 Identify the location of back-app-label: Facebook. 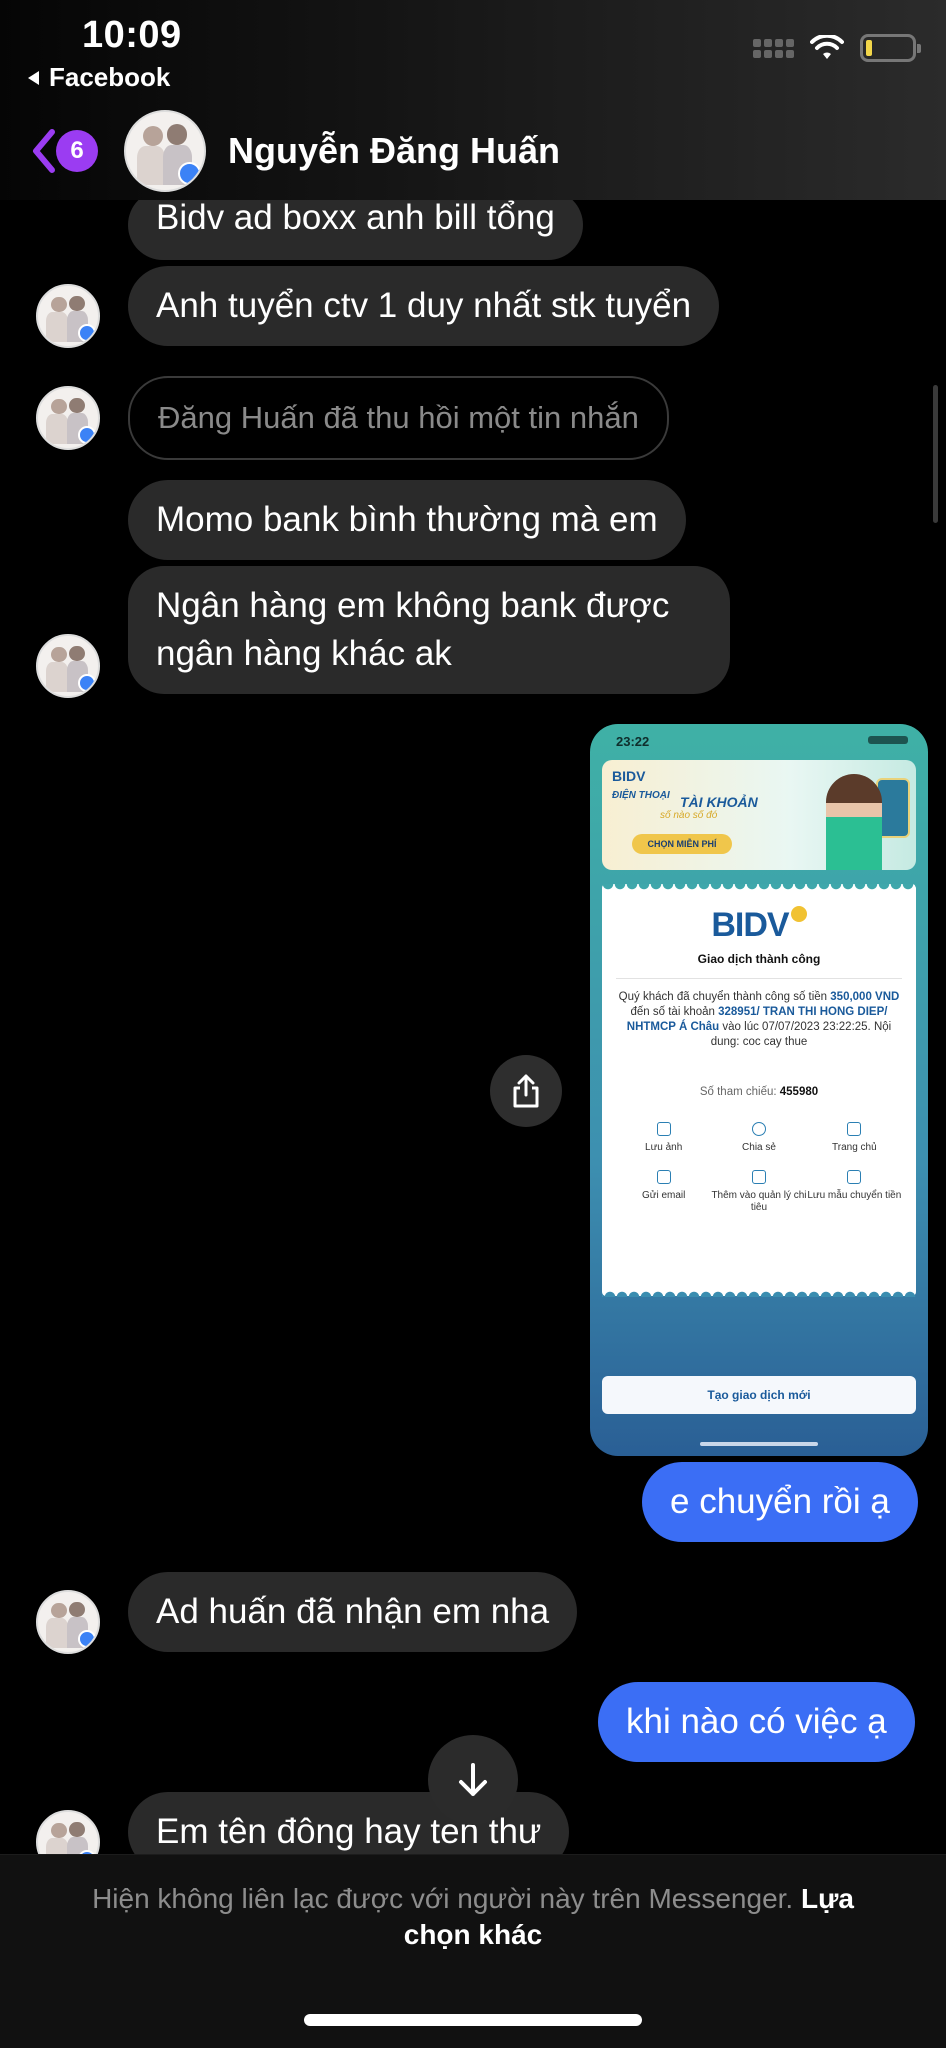
(110, 77).